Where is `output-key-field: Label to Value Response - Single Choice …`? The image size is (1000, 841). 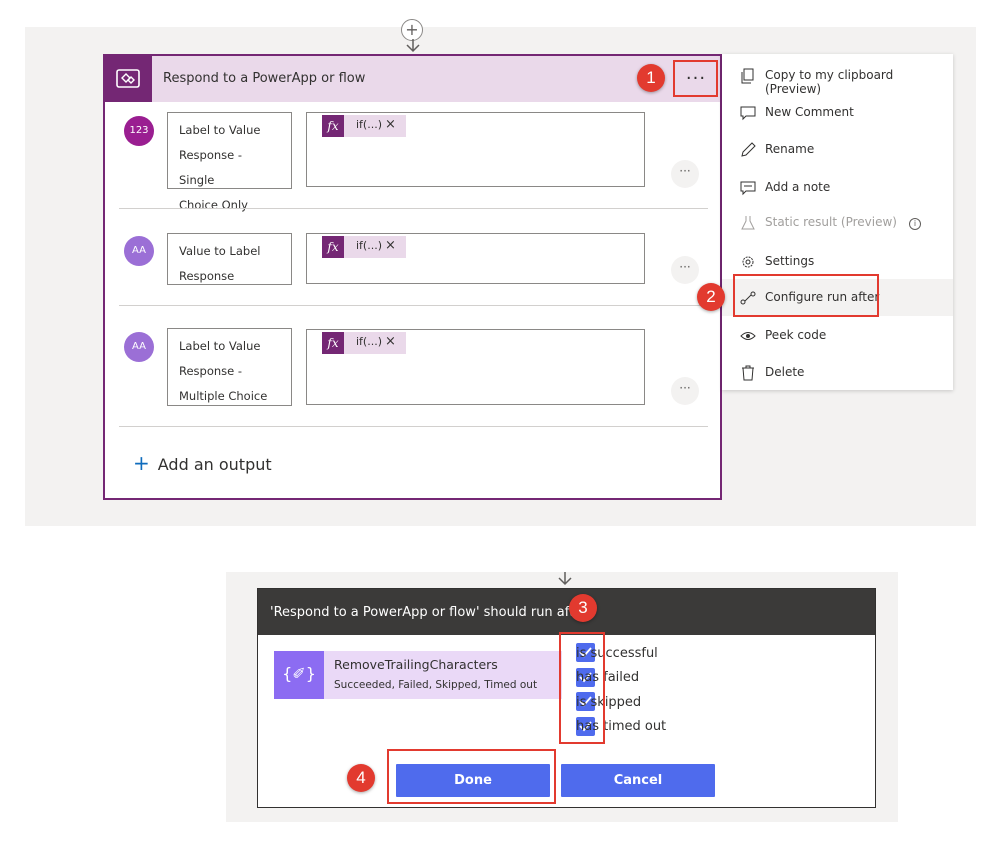
output-key-field: Label to Value Response - Single Choice … is located at coordinates (229, 162).